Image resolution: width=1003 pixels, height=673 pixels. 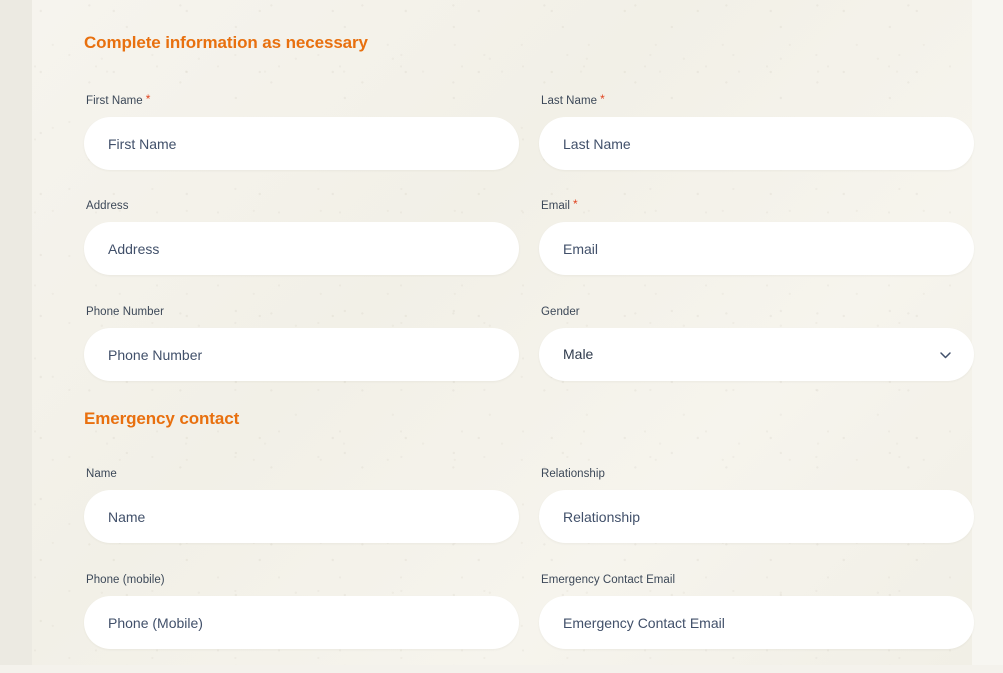 What do you see at coordinates (602, 99) in the screenshot?
I see `required-marker-last-name: *` at bounding box center [602, 99].